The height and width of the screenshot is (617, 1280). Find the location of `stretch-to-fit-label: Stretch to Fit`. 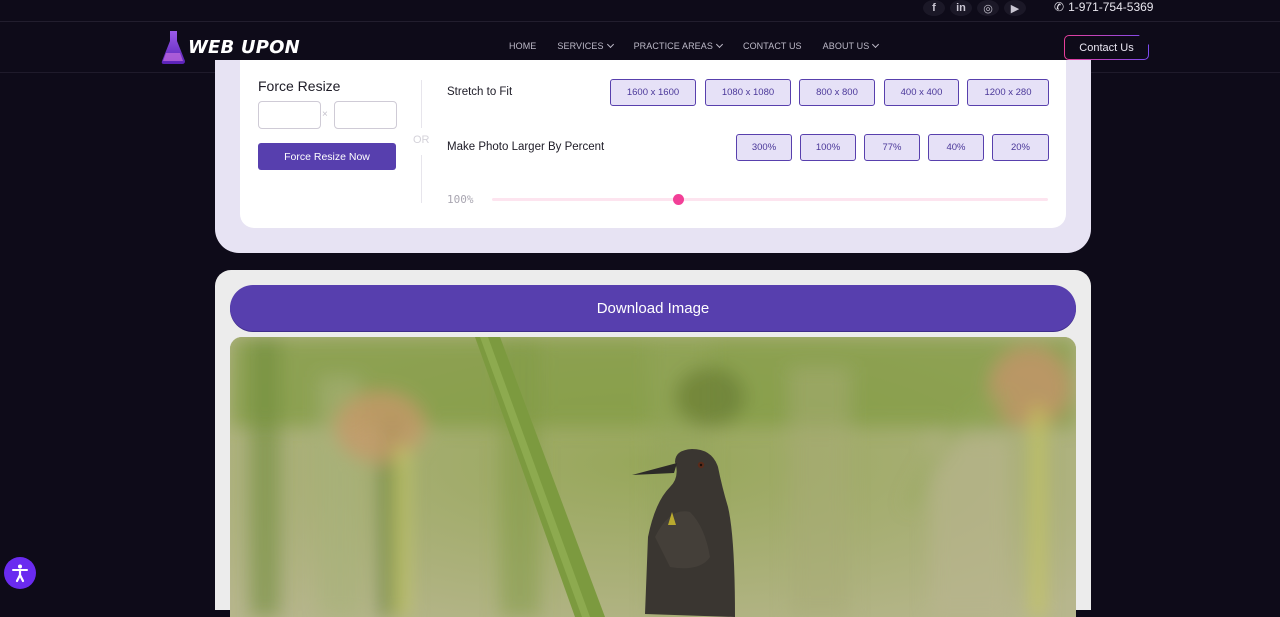

stretch-to-fit-label: Stretch to Fit is located at coordinates (480, 92).